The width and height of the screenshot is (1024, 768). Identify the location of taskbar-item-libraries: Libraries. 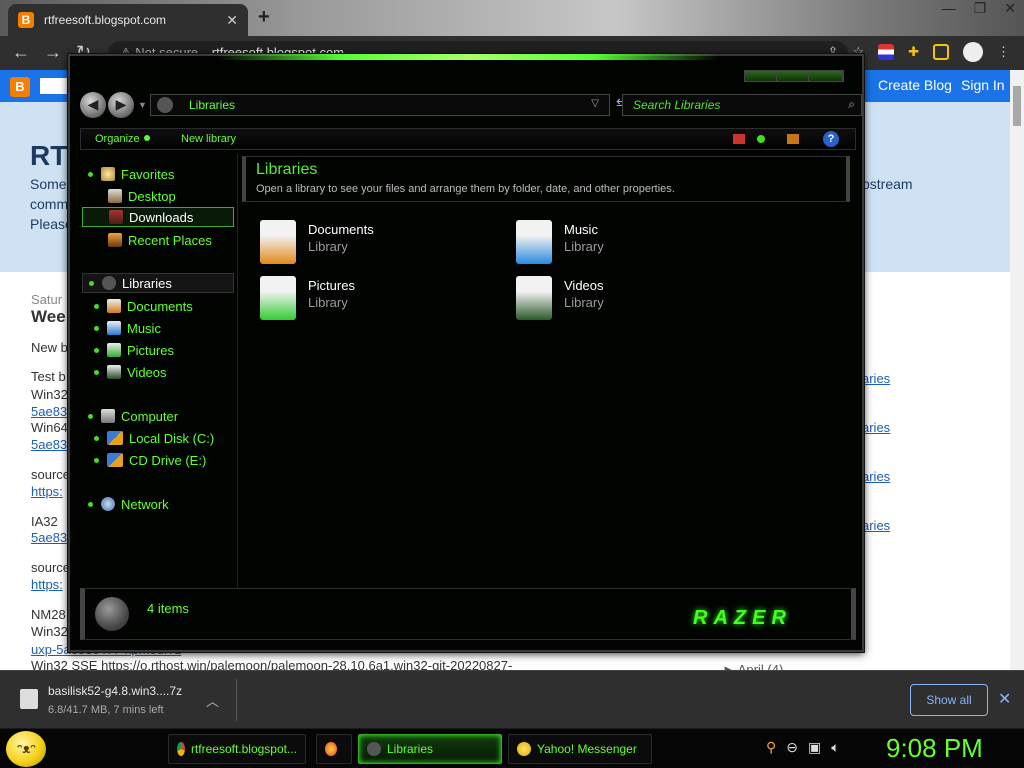
(430, 749).